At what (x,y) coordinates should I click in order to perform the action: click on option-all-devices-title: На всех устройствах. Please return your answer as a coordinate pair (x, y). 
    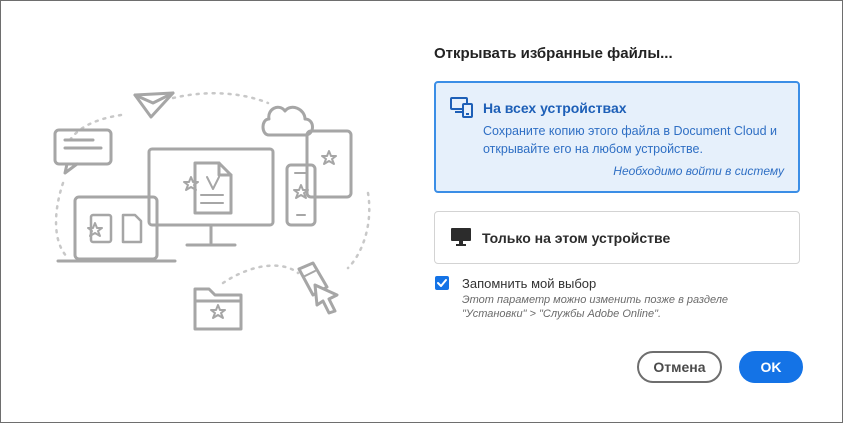
    Looking at the image, I should click on (555, 108).